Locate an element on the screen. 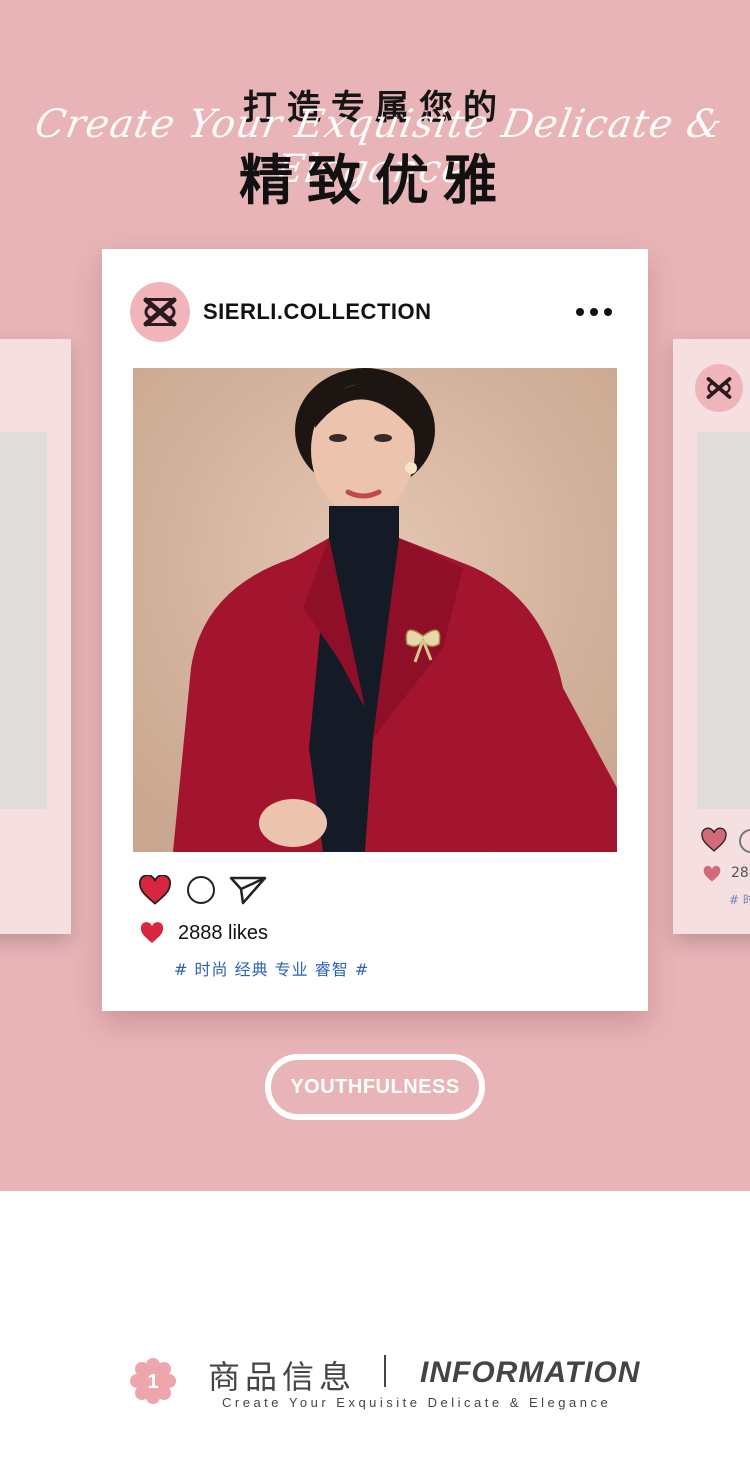  side-card-right: 288 # 时 is located at coordinates (711, 636).